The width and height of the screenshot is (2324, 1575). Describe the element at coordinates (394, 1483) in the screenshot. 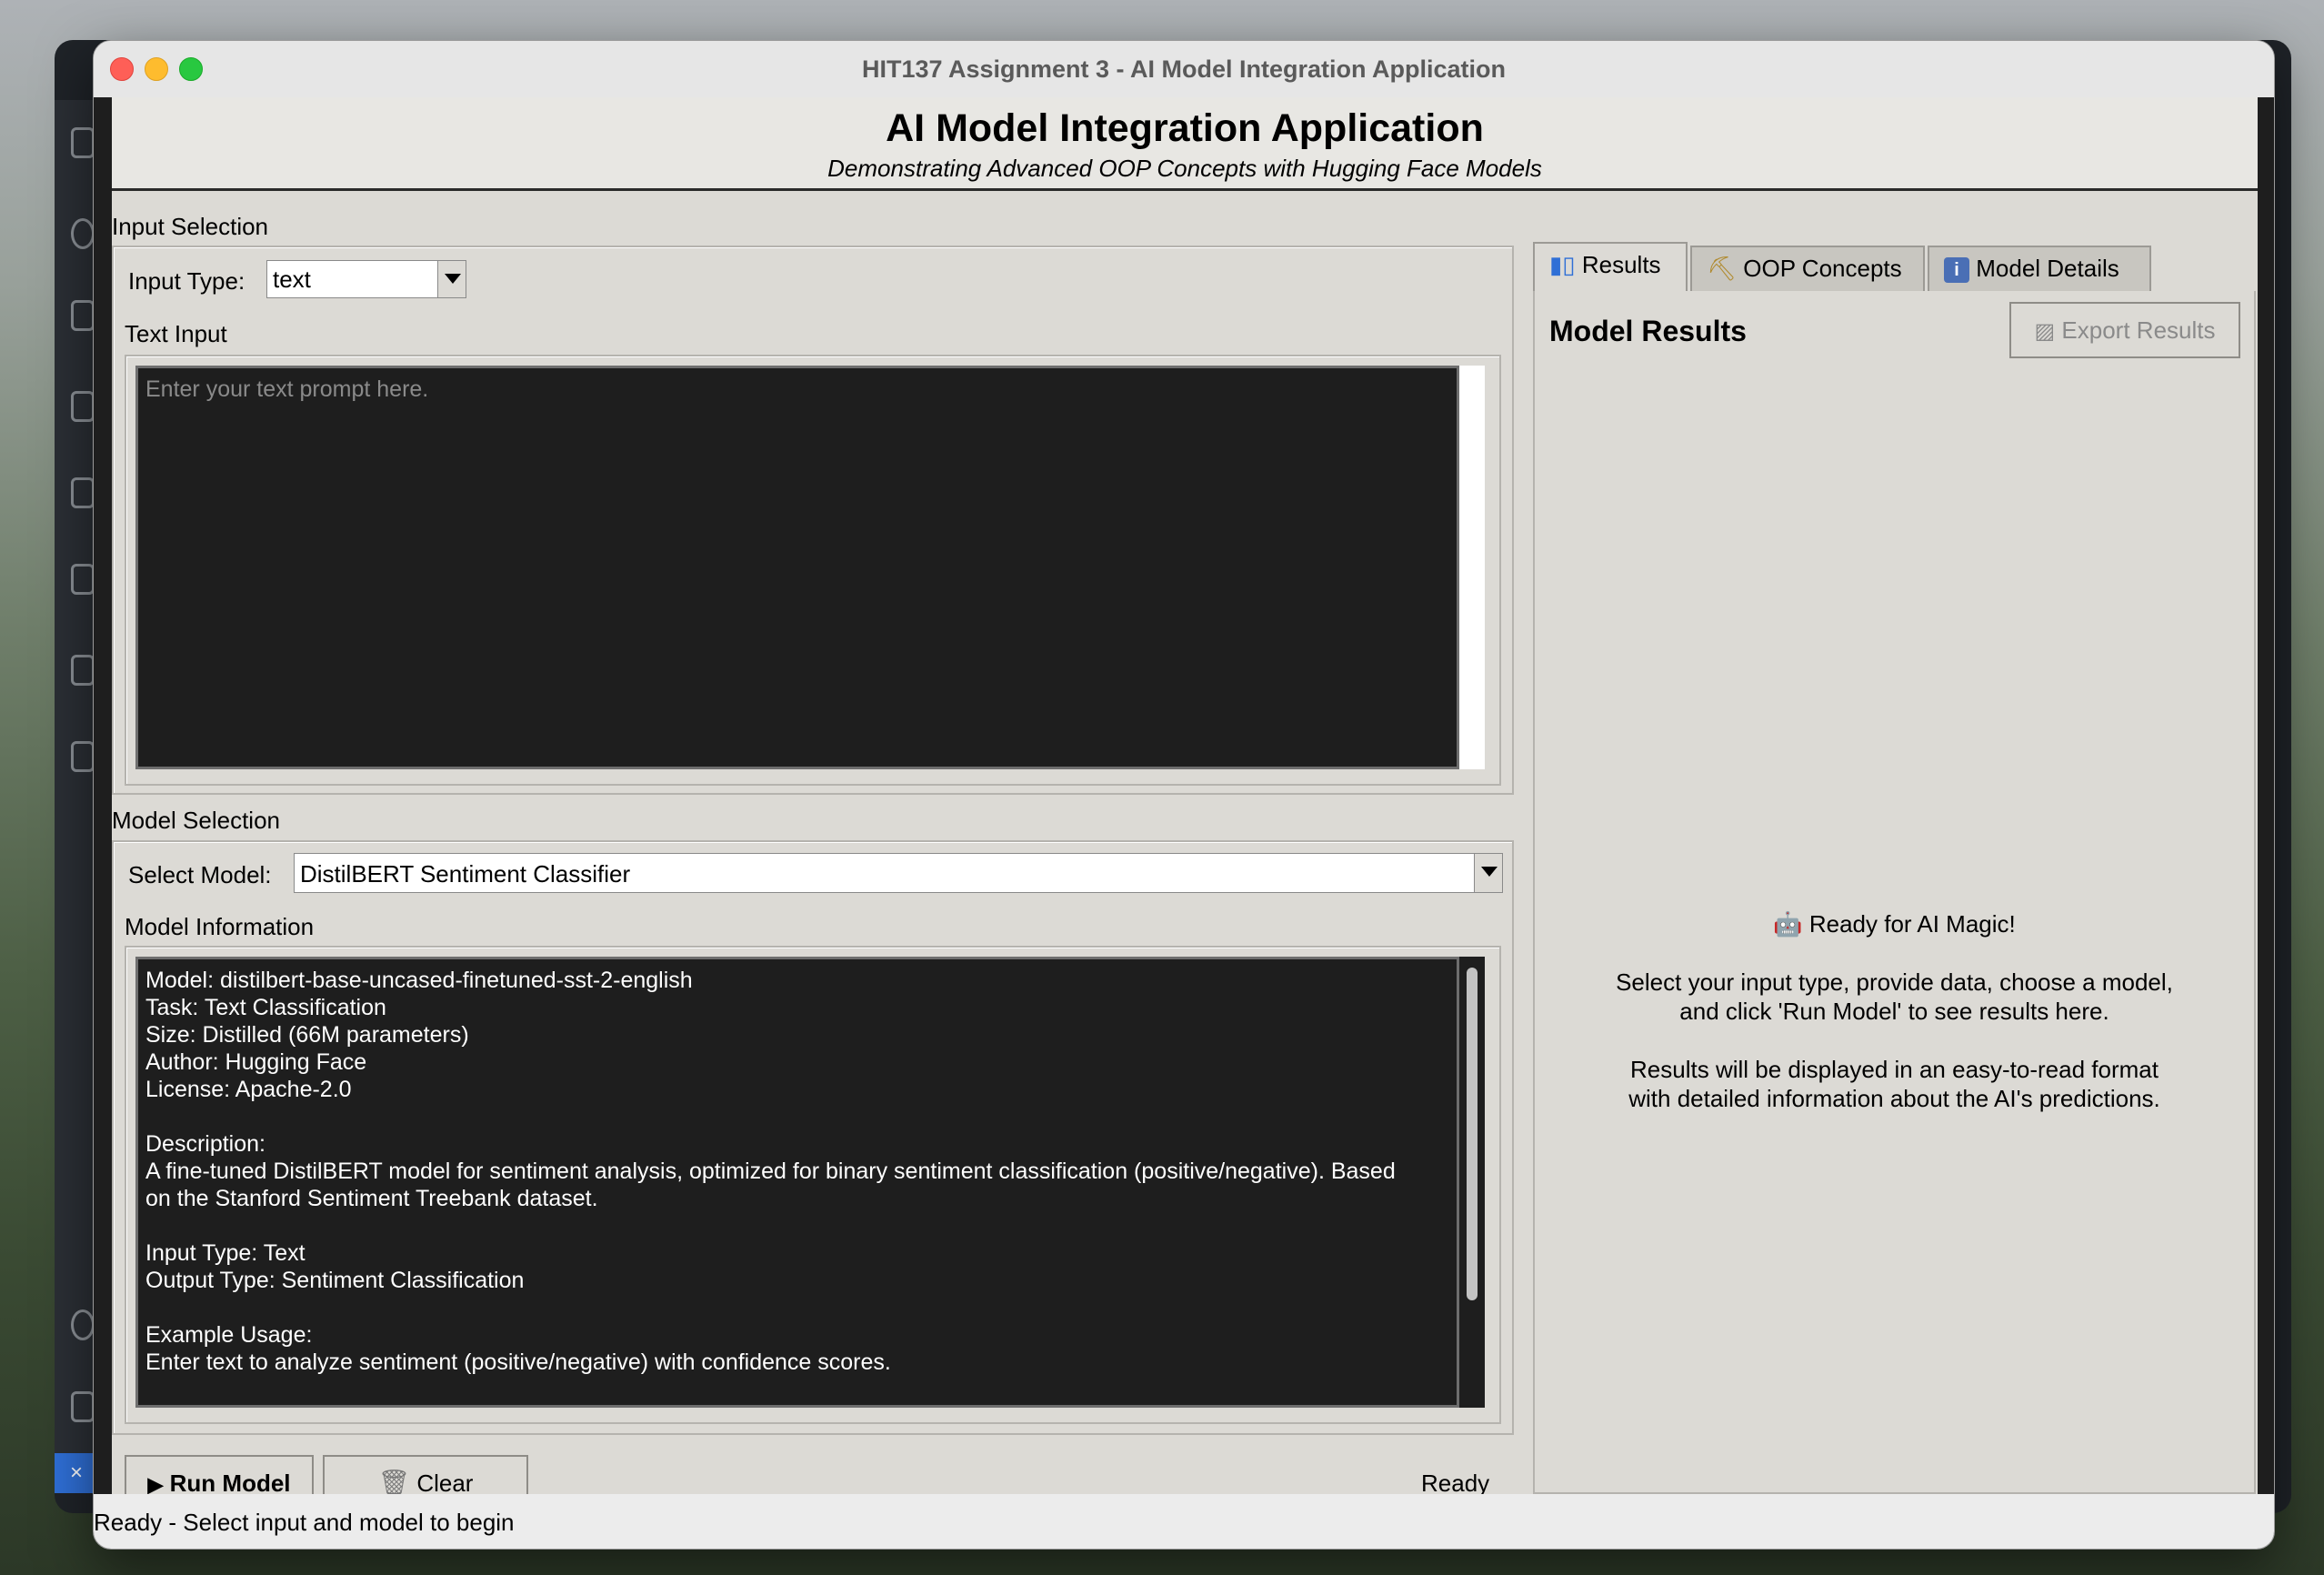

I see `trash-icon: 🗑` at that location.